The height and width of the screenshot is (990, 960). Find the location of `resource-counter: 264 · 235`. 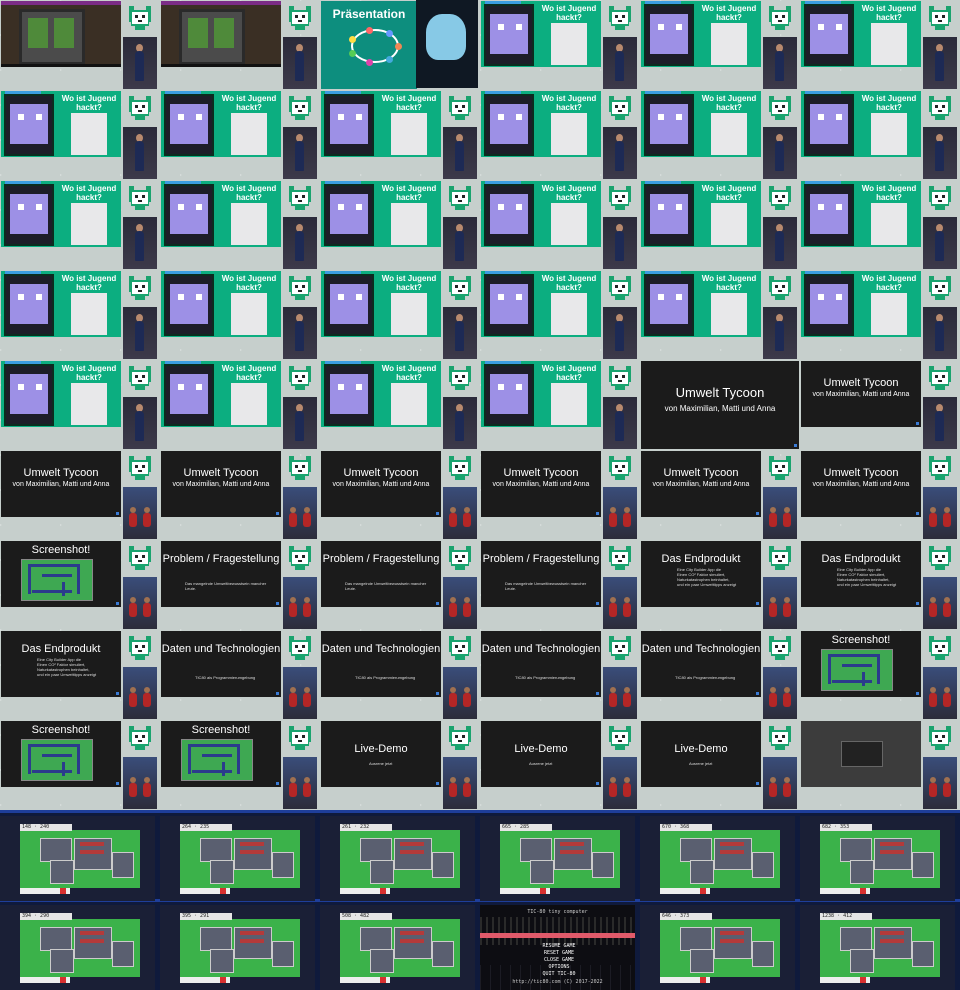

resource-counter: 264 · 235 is located at coordinates (206, 827).